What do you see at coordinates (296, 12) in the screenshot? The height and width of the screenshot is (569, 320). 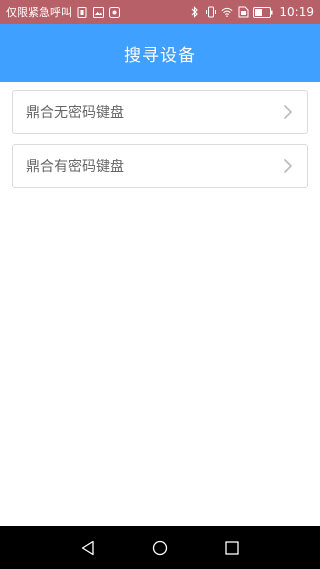 I see `status-time: 10:19` at bounding box center [296, 12].